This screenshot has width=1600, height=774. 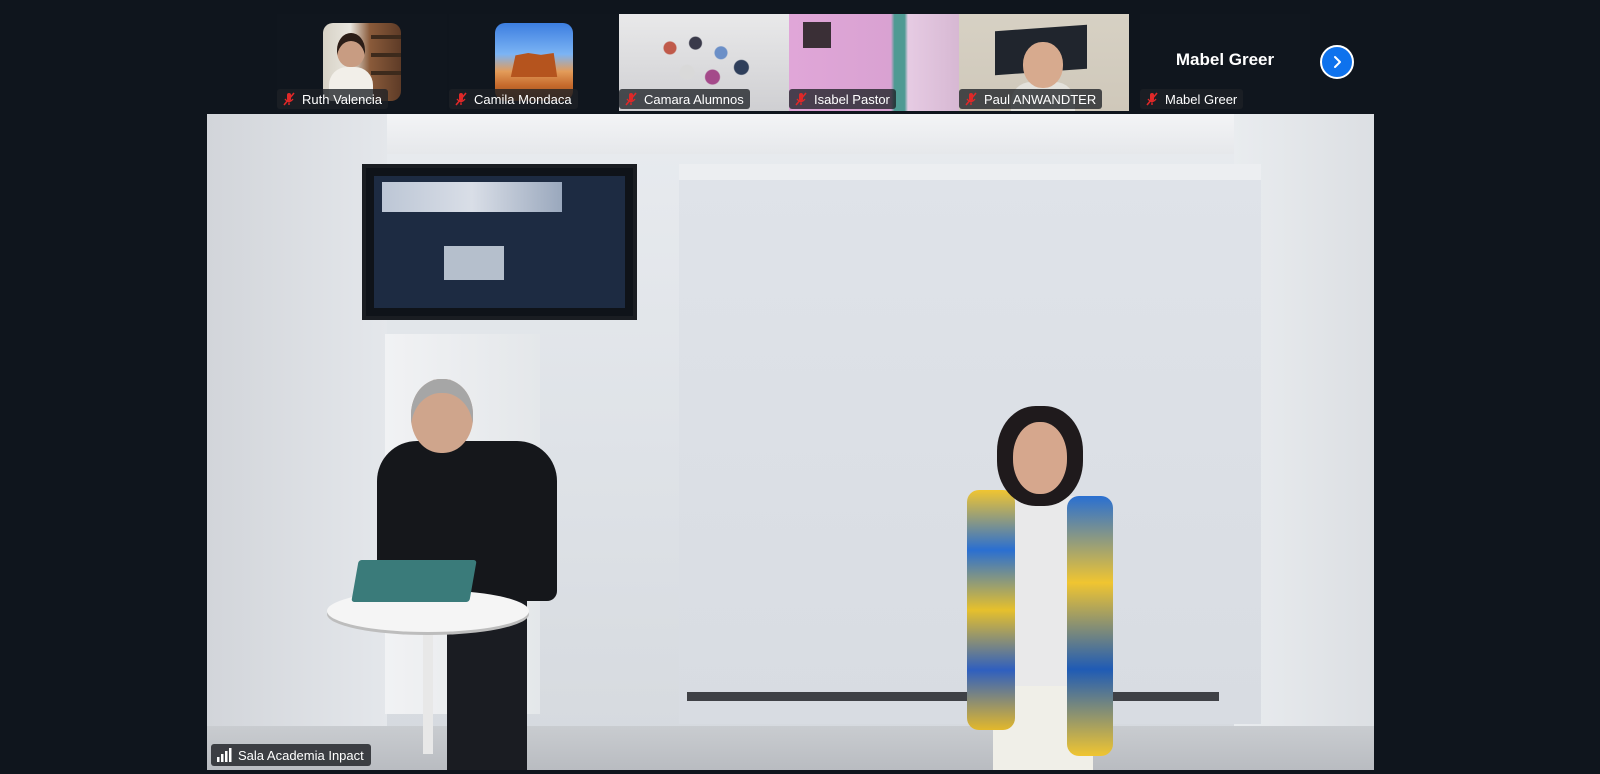 I want to click on gallery-next-button, so click(x=1337, y=62).